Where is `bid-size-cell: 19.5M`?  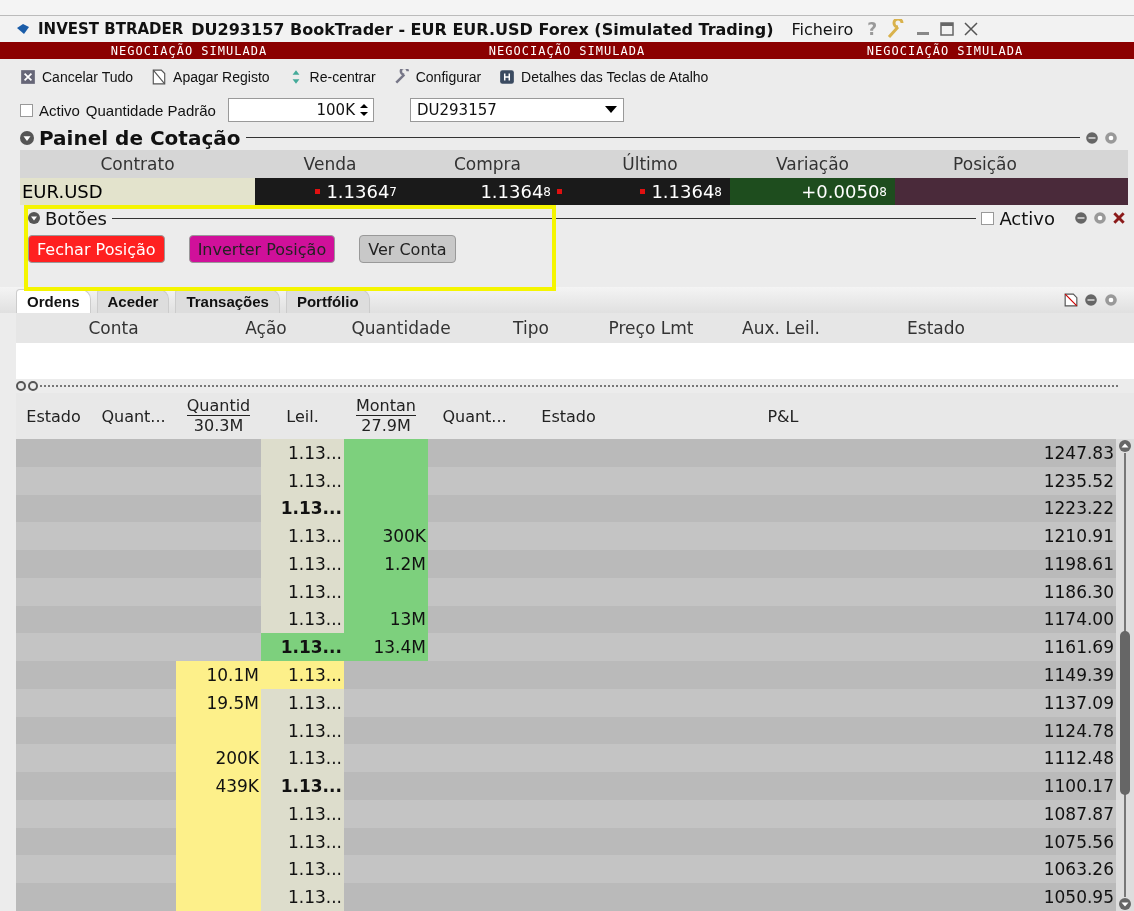 bid-size-cell: 19.5M is located at coordinates (218, 702).